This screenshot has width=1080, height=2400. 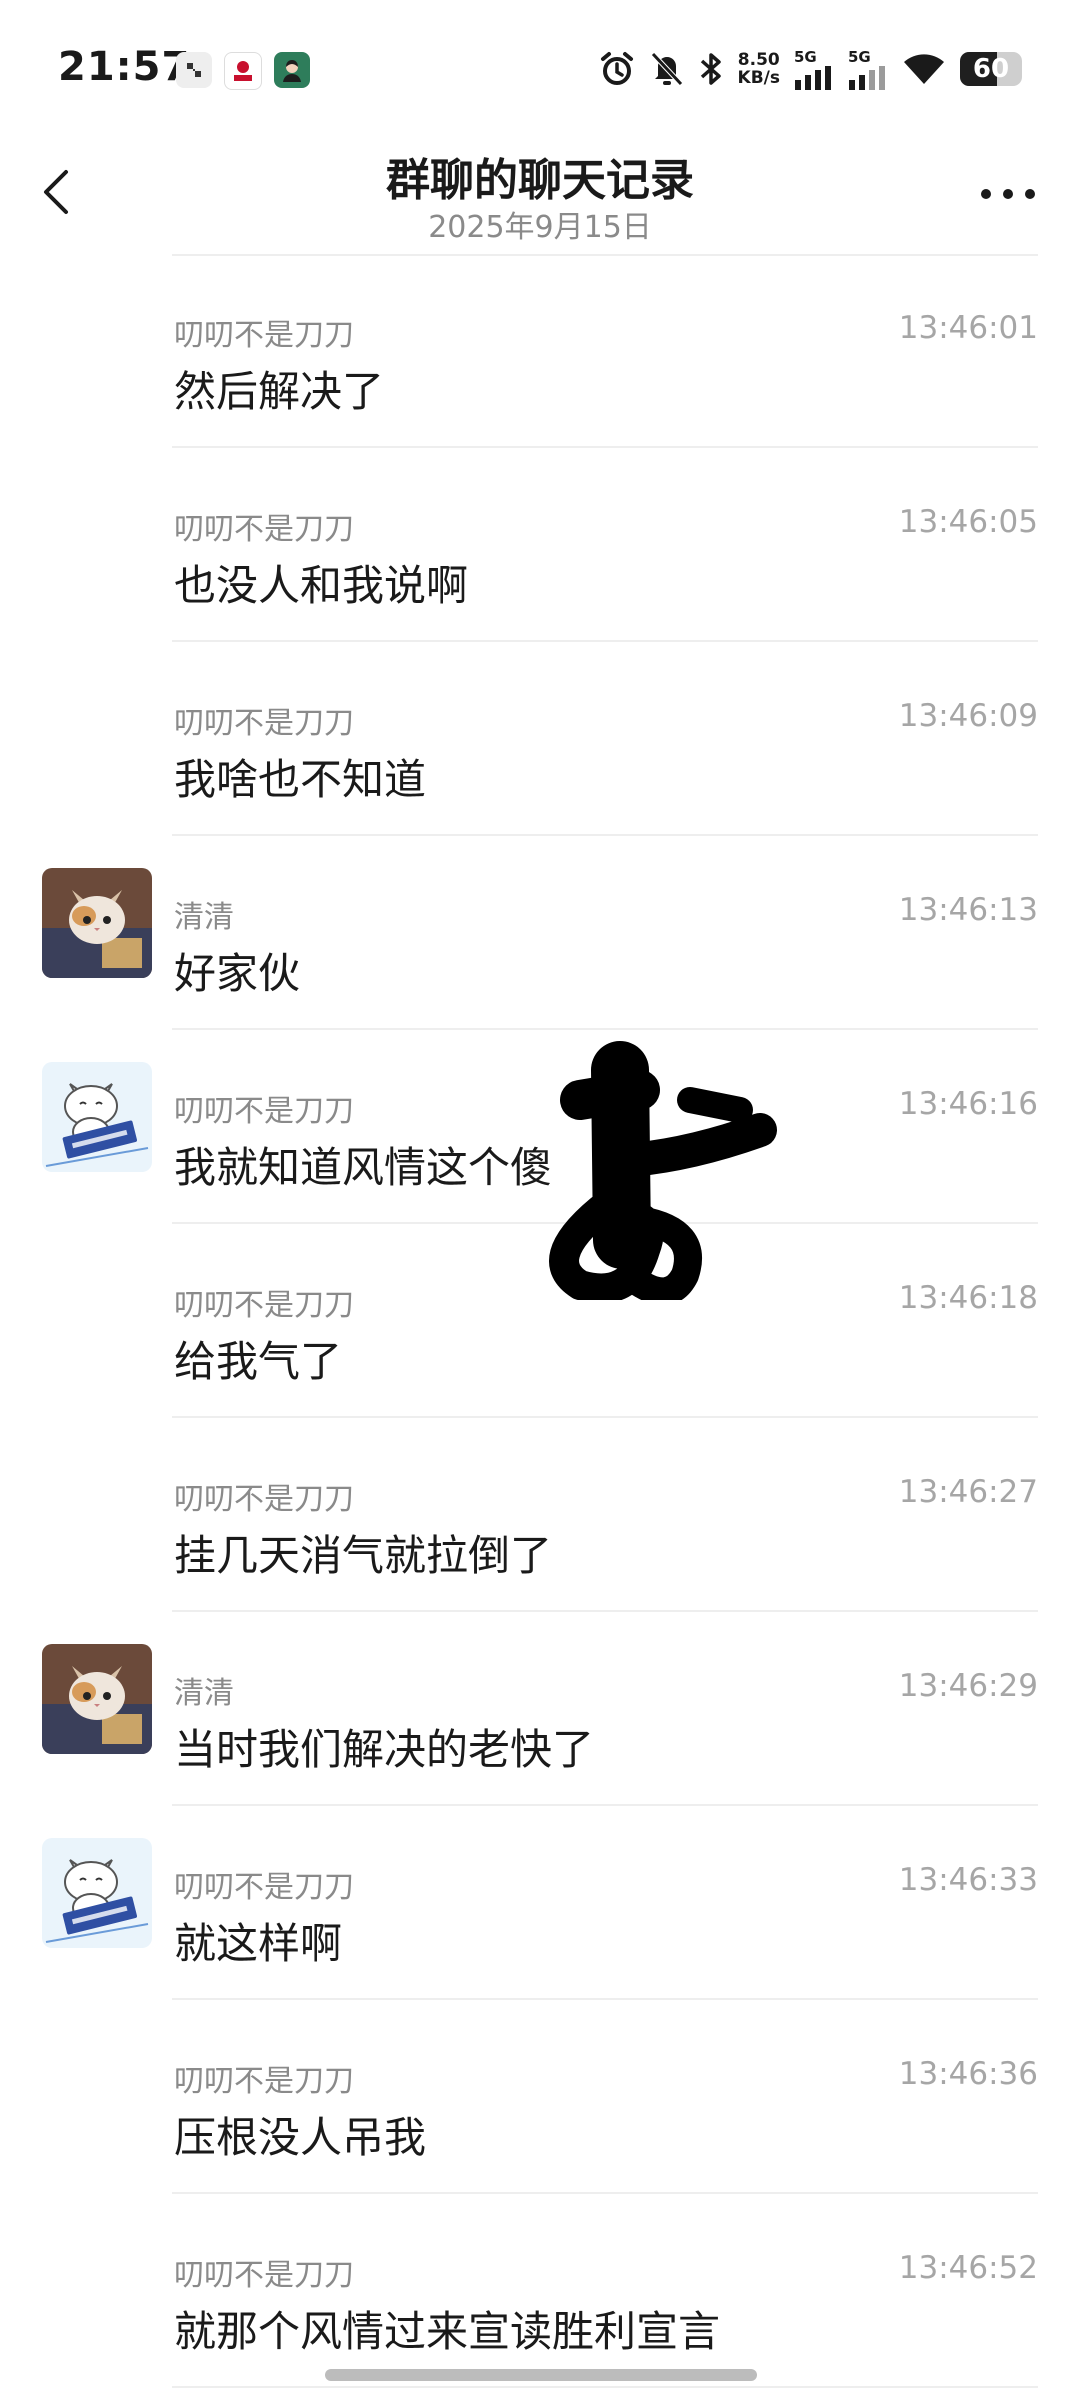 What do you see at coordinates (540, 1709) in the screenshot?
I see `message-row: 清清 13:46:29 当时我们解决的老快了` at bounding box center [540, 1709].